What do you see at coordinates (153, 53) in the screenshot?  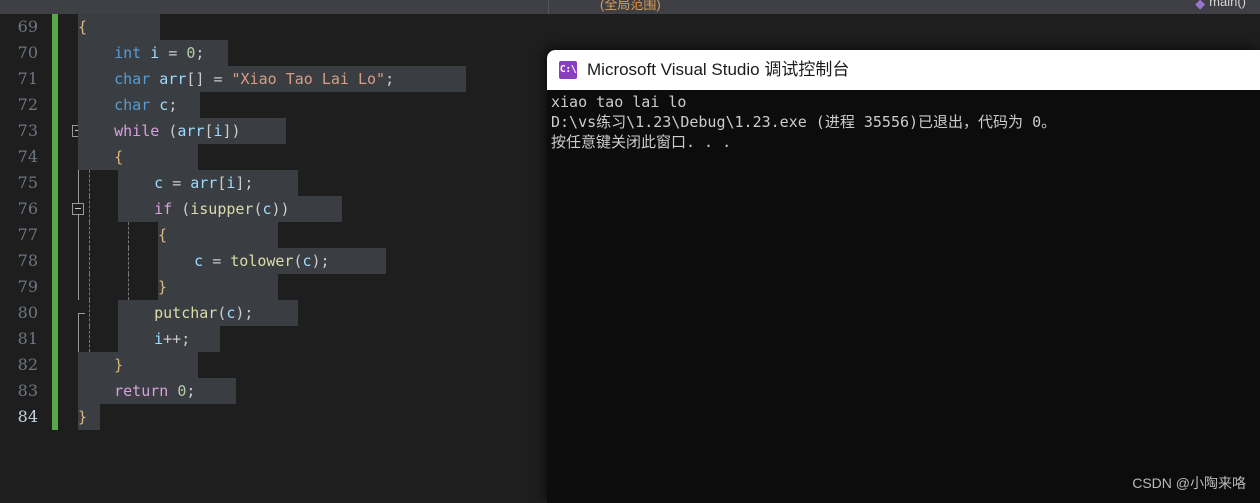 I see `code-text: int i = 0;` at bounding box center [153, 53].